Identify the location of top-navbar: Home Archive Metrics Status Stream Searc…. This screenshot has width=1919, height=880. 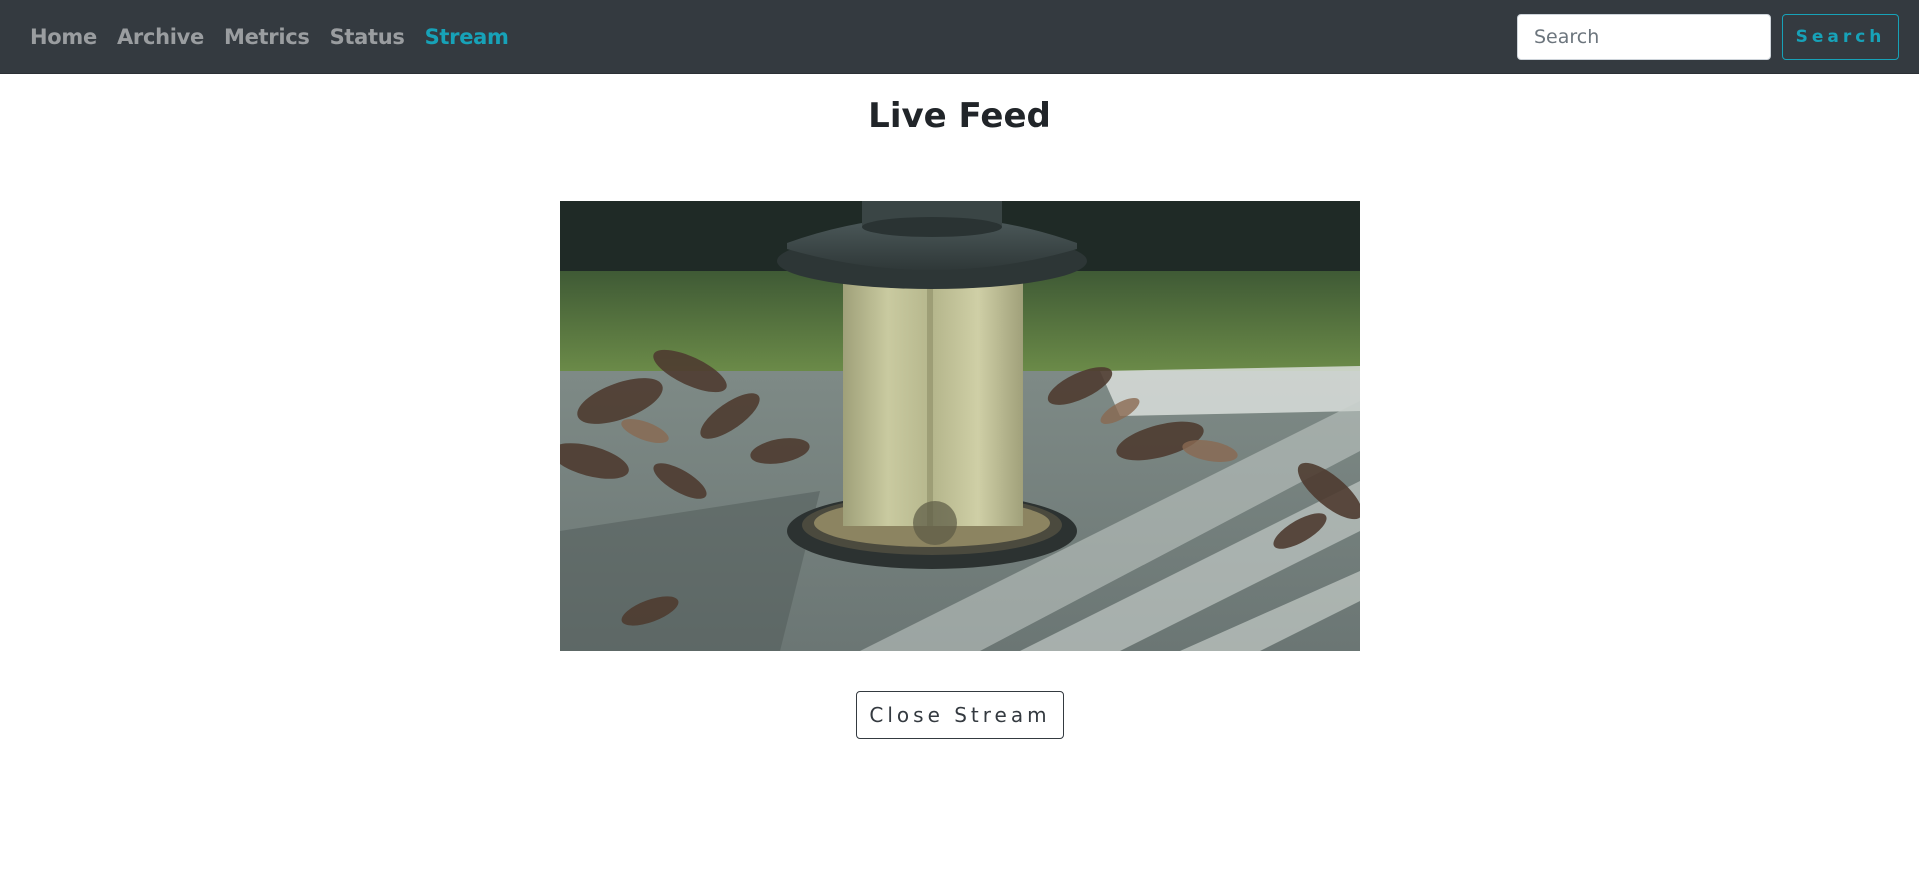
(959, 37).